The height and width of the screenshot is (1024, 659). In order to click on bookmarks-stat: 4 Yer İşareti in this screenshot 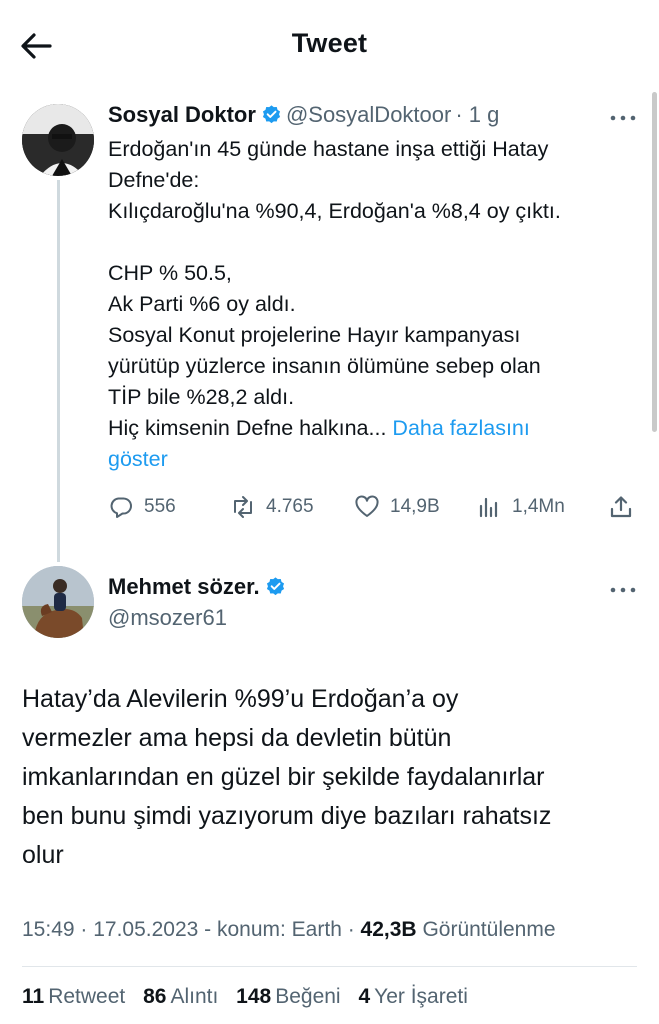, I will do `click(412, 996)`.